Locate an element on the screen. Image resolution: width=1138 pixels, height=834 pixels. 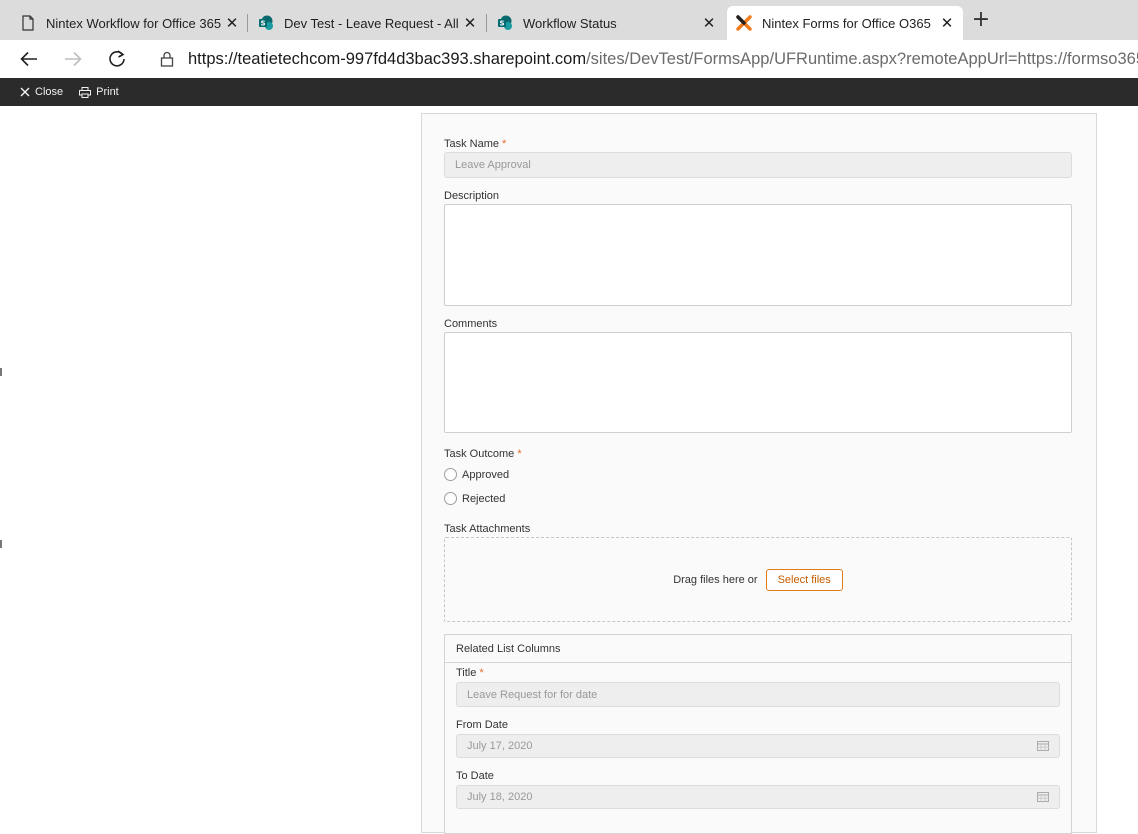
from-date-label: From Date is located at coordinates (482, 725).